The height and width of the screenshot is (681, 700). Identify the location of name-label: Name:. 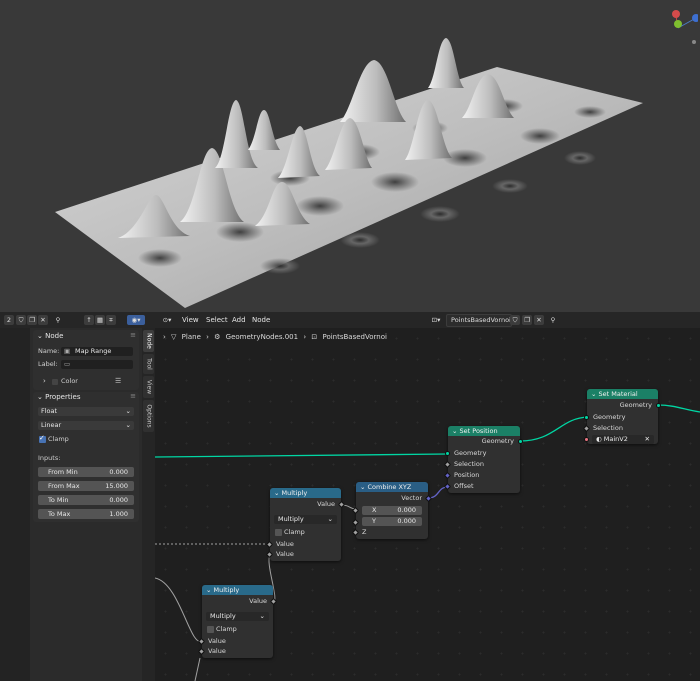
(49, 351).